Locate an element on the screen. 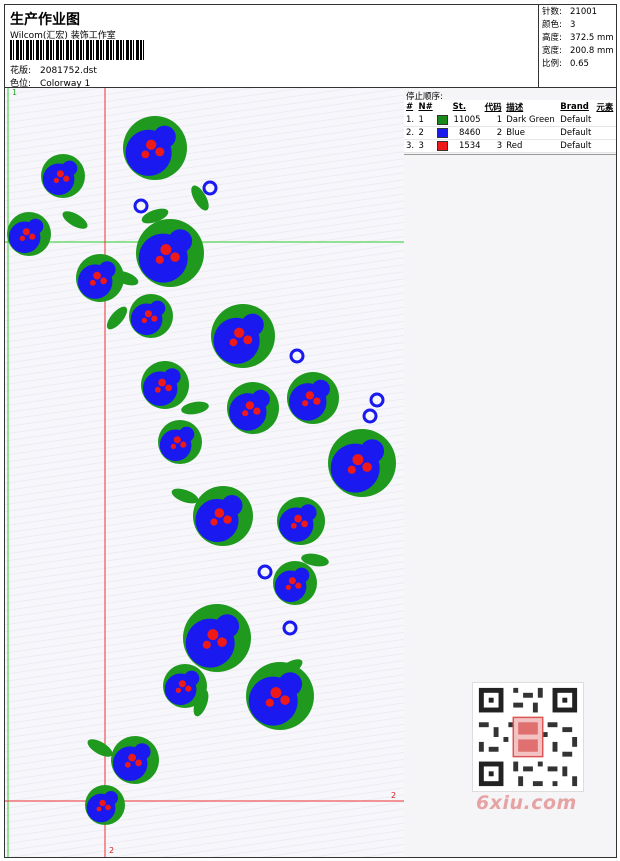  file-value: 2081752.dst is located at coordinates (68, 71).